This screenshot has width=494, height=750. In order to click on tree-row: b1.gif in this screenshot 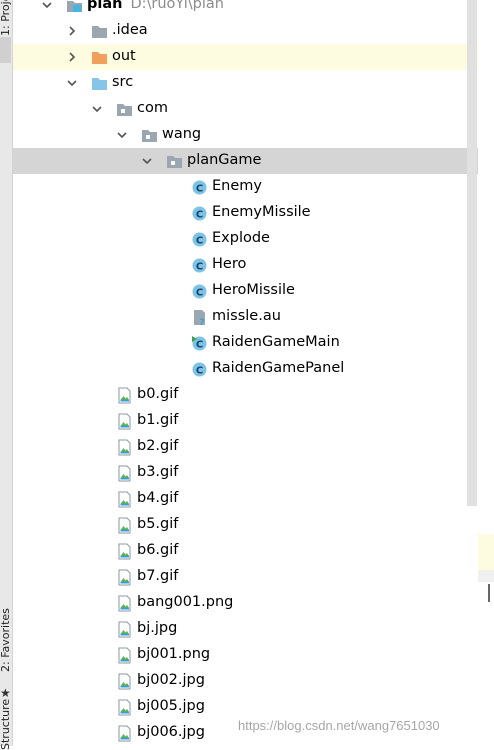, I will do `click(245, 421)`.